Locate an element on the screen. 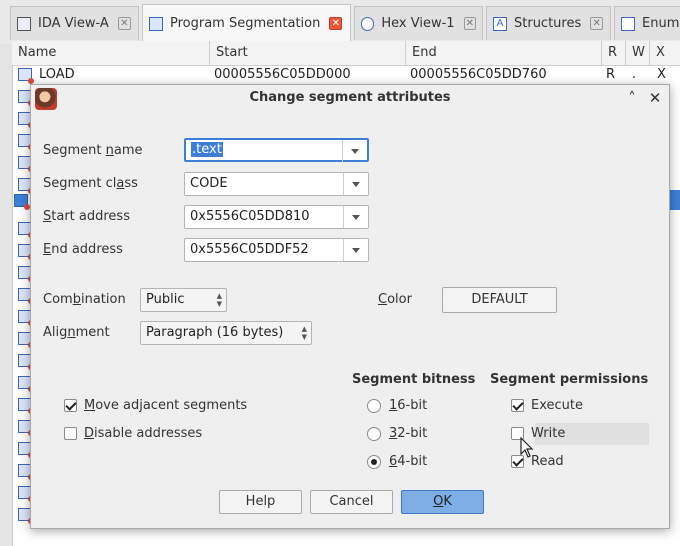 Image resolution: width=680 pixels, height=546 pixels. tab-hex-view-1: Hex View-1 ✕ is located at coordinates (418, 23).